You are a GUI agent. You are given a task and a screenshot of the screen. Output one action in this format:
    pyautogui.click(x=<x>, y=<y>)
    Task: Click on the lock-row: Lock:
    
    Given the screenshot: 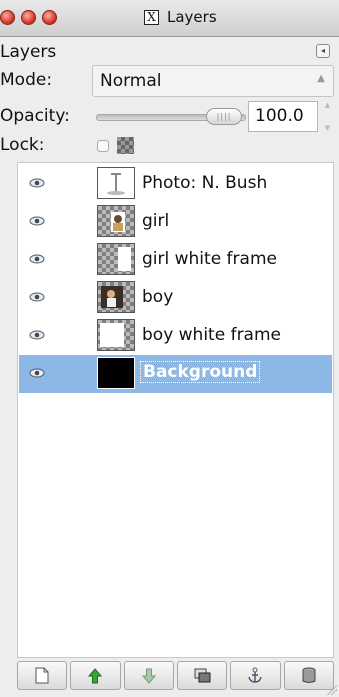 What is the action you would take?
    pyautogui.click(x=22, y=145)
    